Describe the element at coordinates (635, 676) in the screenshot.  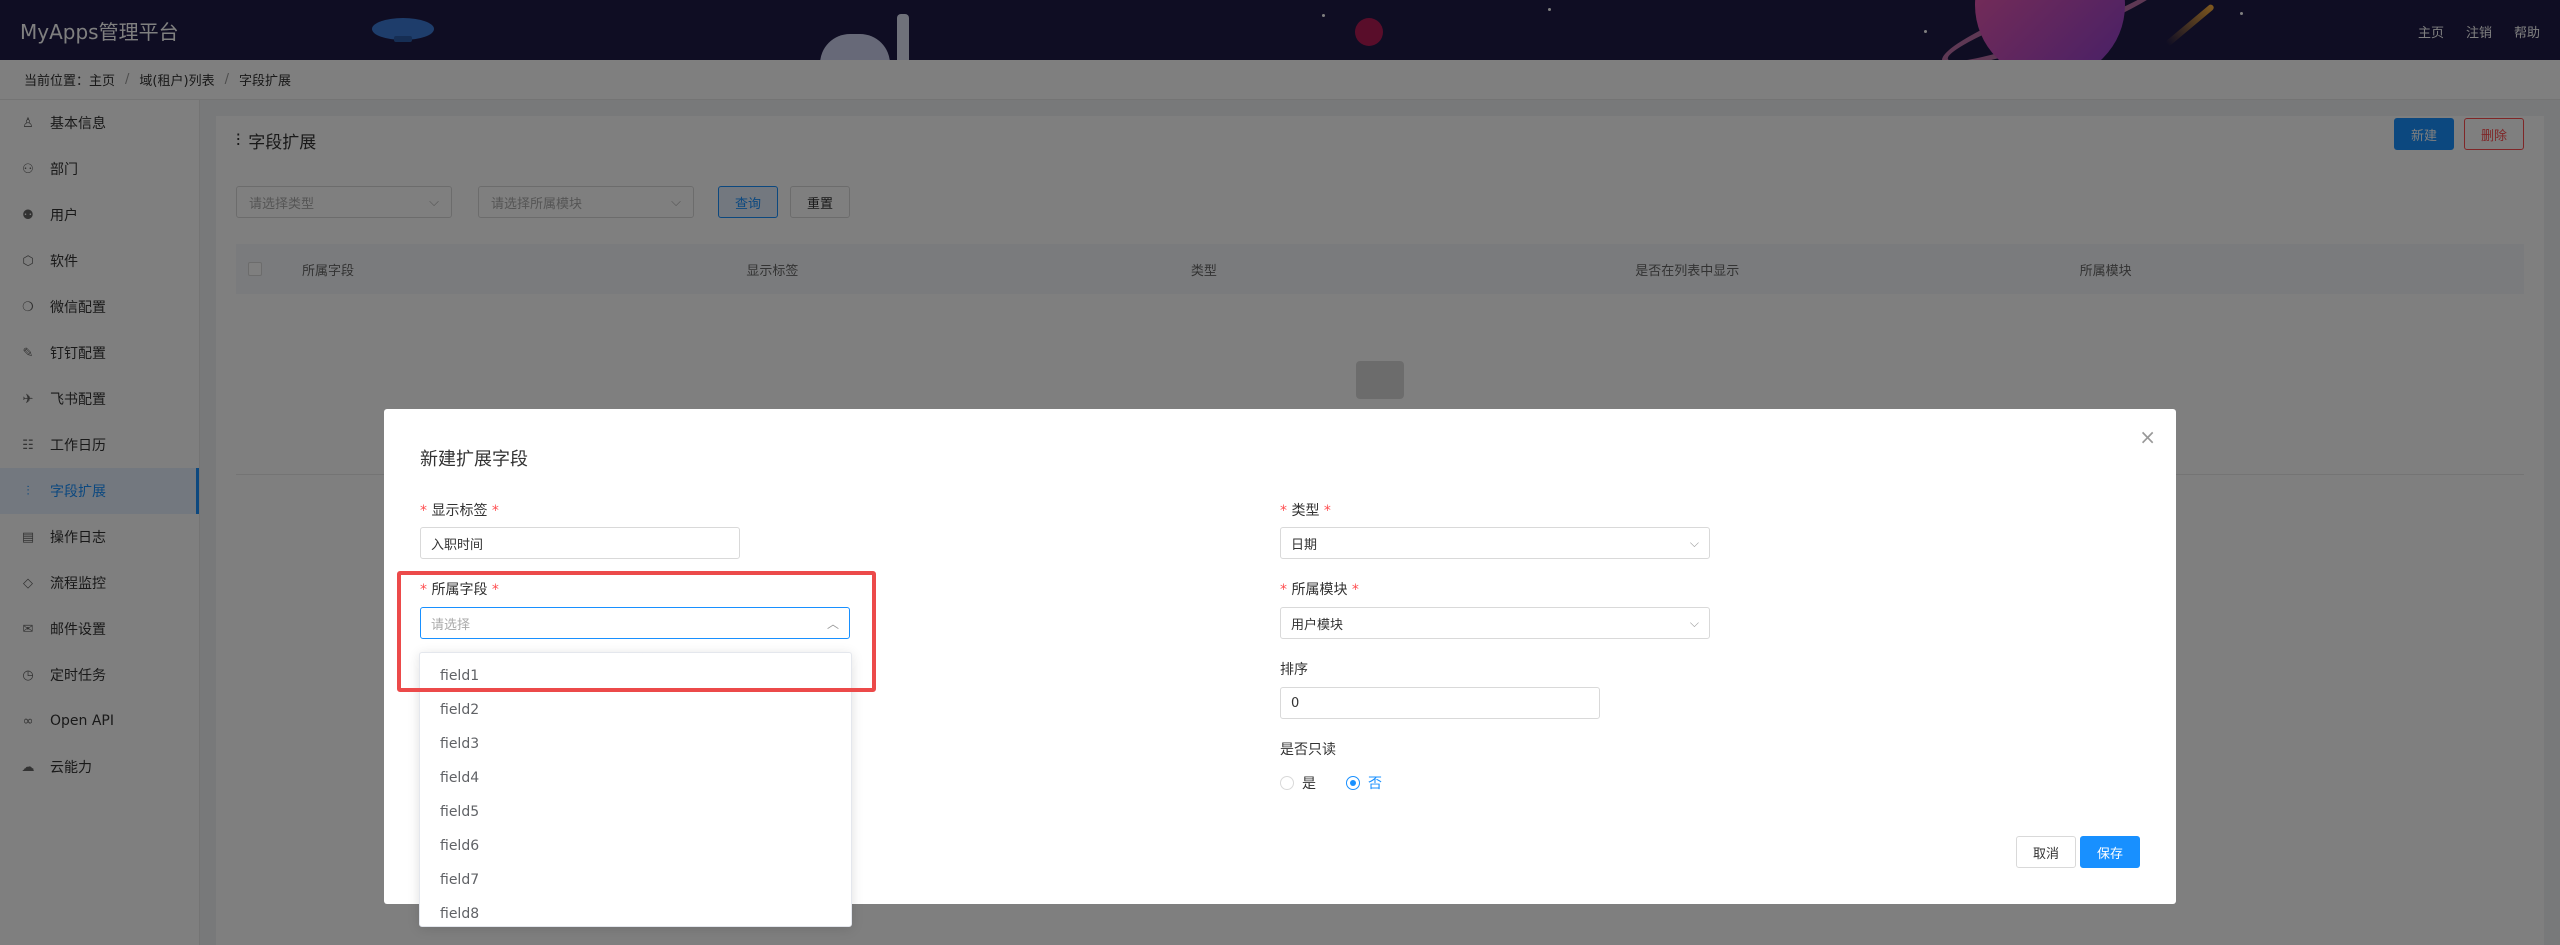
I see `dropdown-option-field1: field1` at that location.